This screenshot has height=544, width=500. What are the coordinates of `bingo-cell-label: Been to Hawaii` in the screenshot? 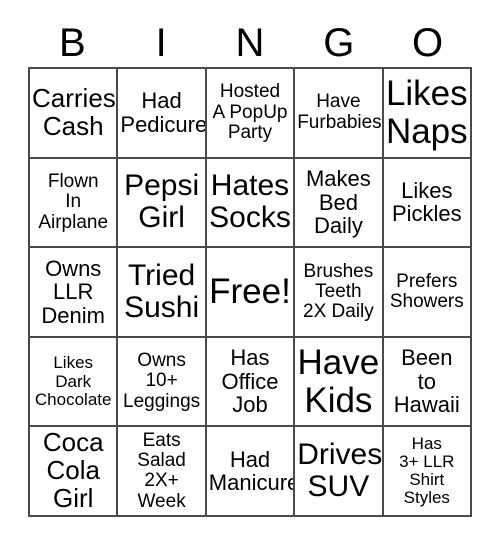 It's located at (426, 381).